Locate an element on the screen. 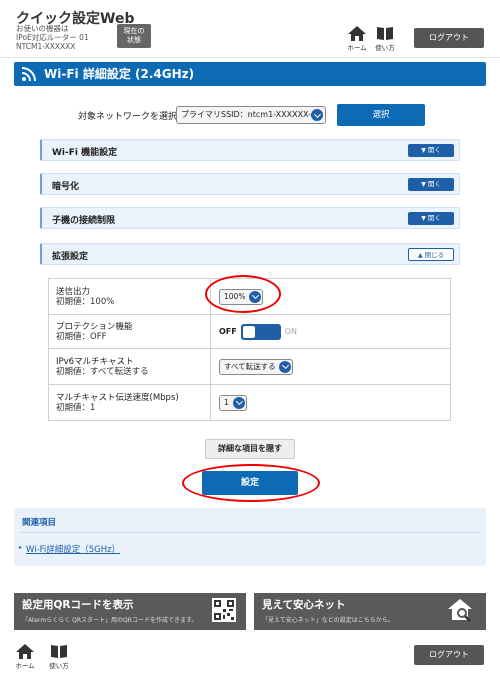  accordion-extended: 拡張設定 ▲ 閉じる is located at coordinates (250, 254).